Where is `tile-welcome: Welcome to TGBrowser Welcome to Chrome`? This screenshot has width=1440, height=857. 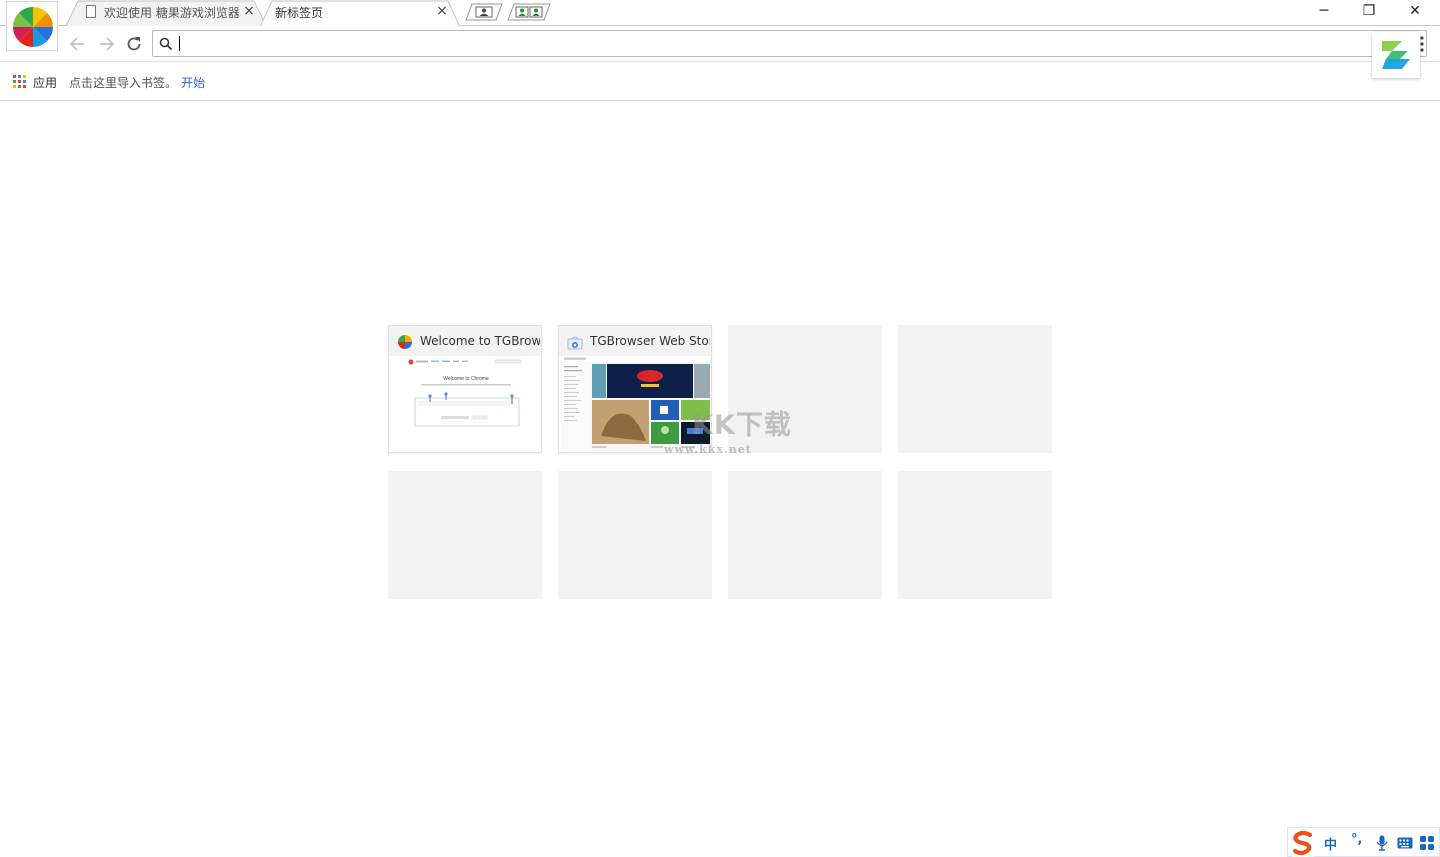 tile-welcome: Welcome to TGBrowser Welcome to Chrome is located at coordinates (465, 389).